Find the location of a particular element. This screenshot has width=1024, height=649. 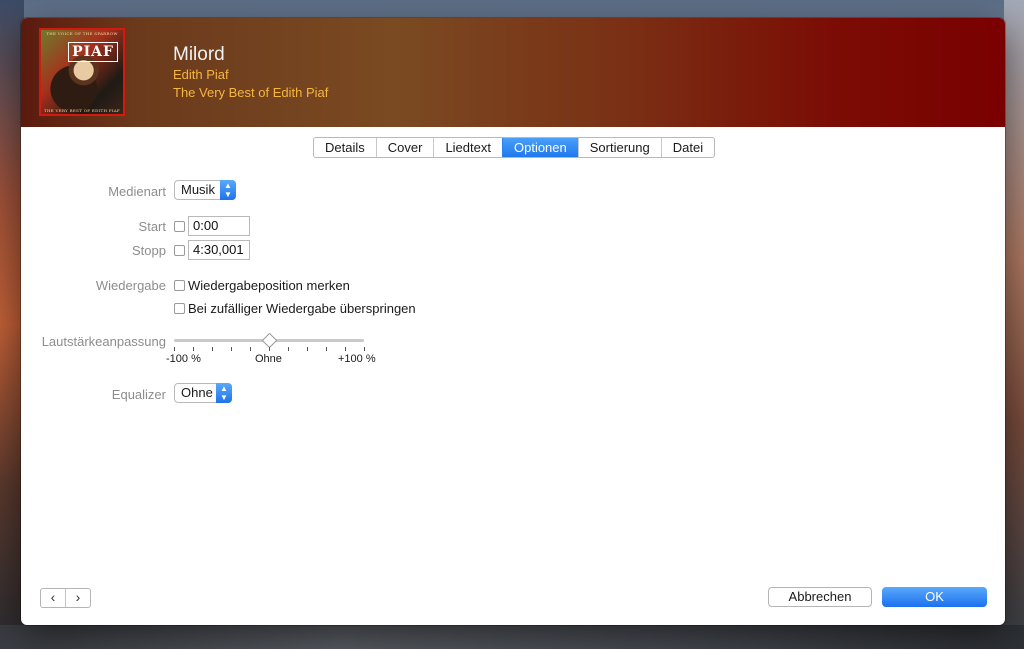

tab-sorting: Sortierung is located at coordinates (619, 147).